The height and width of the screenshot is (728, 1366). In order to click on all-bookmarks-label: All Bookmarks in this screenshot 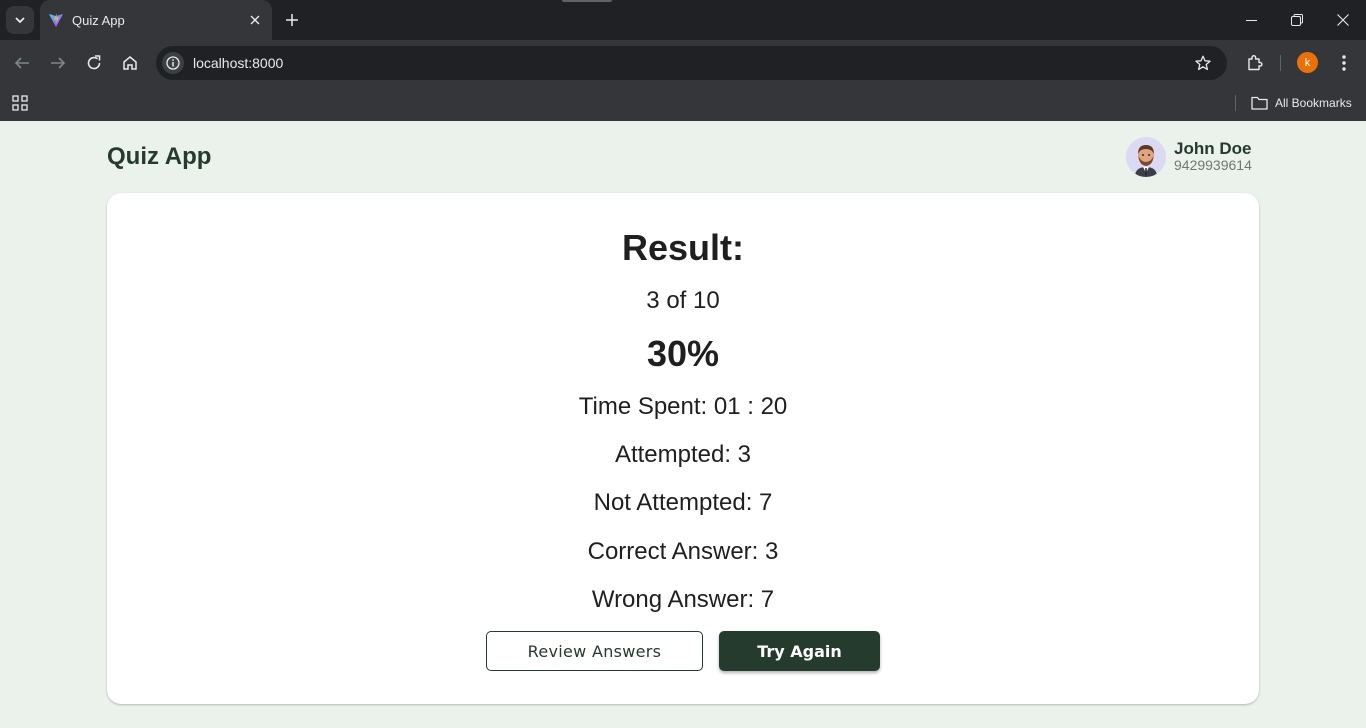, I will do `click(1313, 103)`.